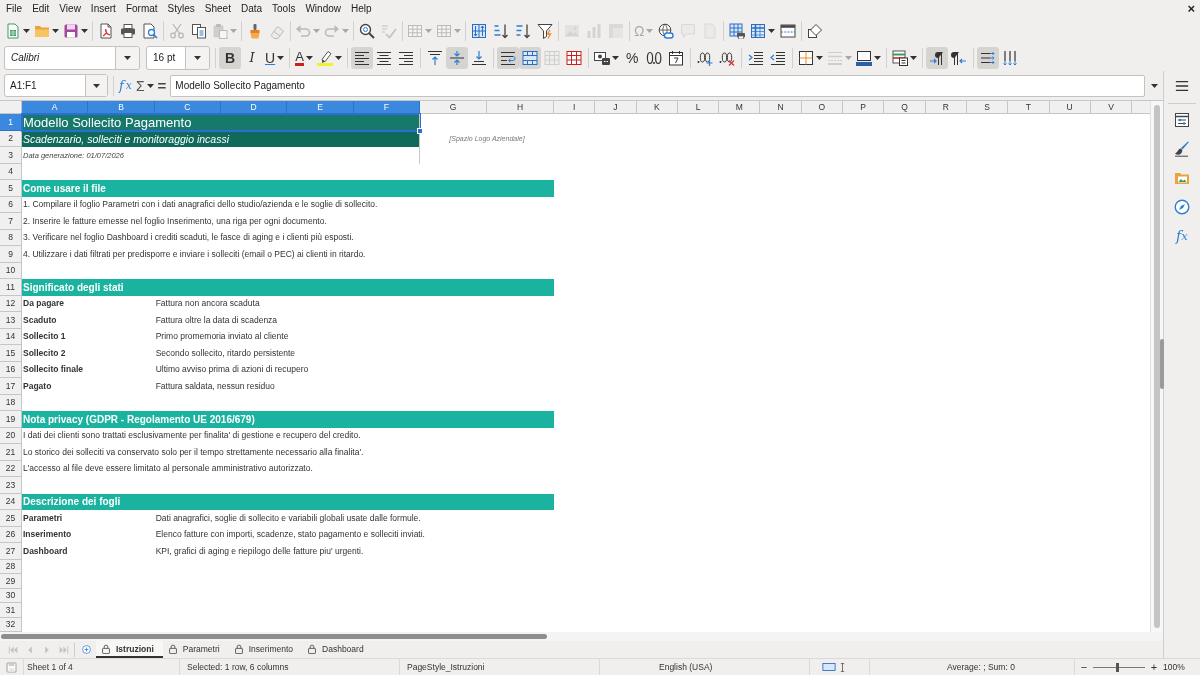 The image size is (1200, 675). Describe the element at coordinates (11, 610) in the screenshot. I see `row-header: 31` at that location.